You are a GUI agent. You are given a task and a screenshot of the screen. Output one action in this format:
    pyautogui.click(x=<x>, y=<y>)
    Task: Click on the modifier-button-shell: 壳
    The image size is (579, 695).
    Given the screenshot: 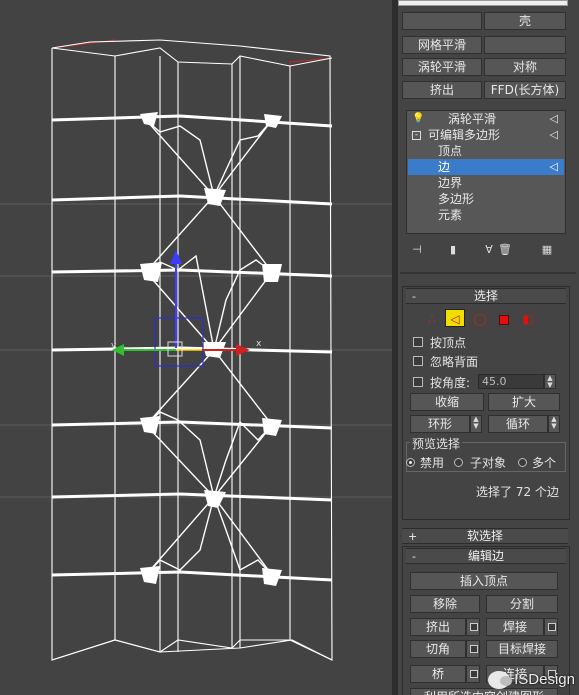 What is the action you would take?
    pyautogui.click(x=525, y=21)
    